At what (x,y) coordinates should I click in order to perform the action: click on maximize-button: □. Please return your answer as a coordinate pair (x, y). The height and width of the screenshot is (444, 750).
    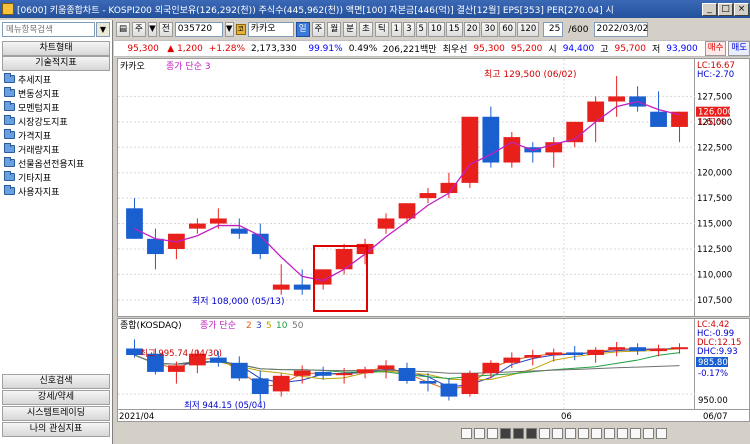
    Looking at the image, I should click on (725, 9).